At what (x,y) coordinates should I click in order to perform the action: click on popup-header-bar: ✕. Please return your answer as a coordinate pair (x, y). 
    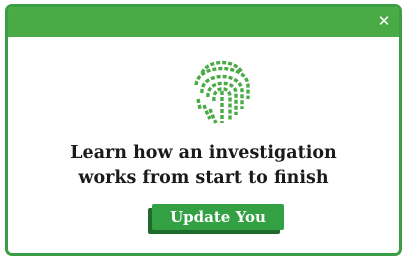
    Looking at the image, I should click on (203, 22).